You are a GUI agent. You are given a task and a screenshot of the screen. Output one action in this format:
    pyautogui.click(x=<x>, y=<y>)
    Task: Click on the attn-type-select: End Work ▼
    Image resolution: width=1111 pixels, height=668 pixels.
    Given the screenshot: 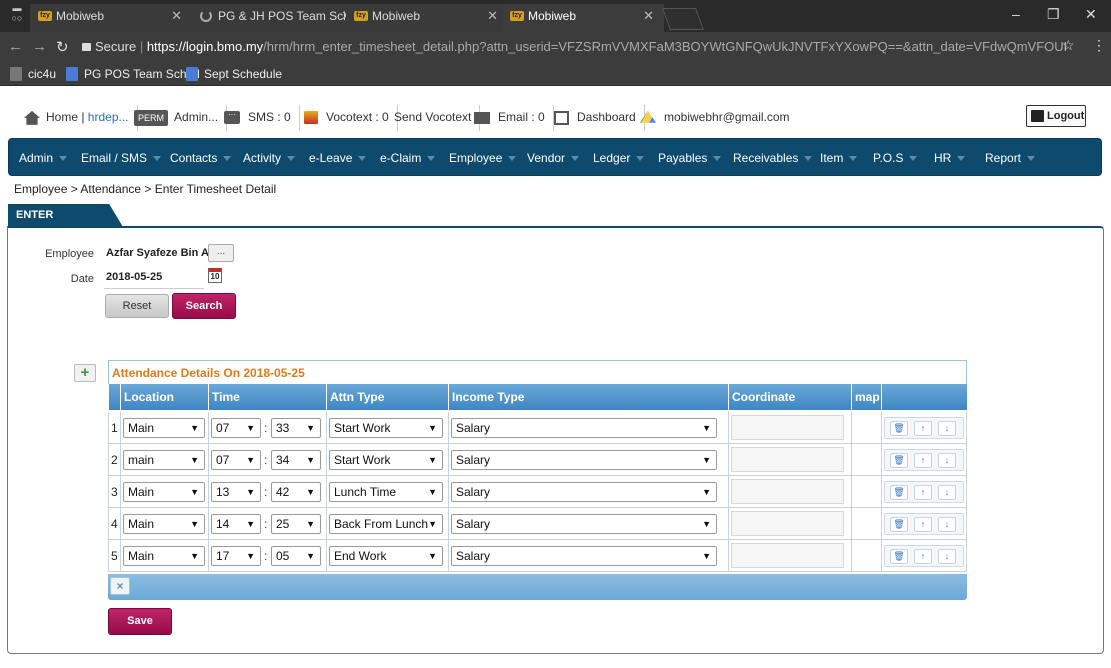 What is the action you would take?
    pyautogui.click(x=386, y=556)
    